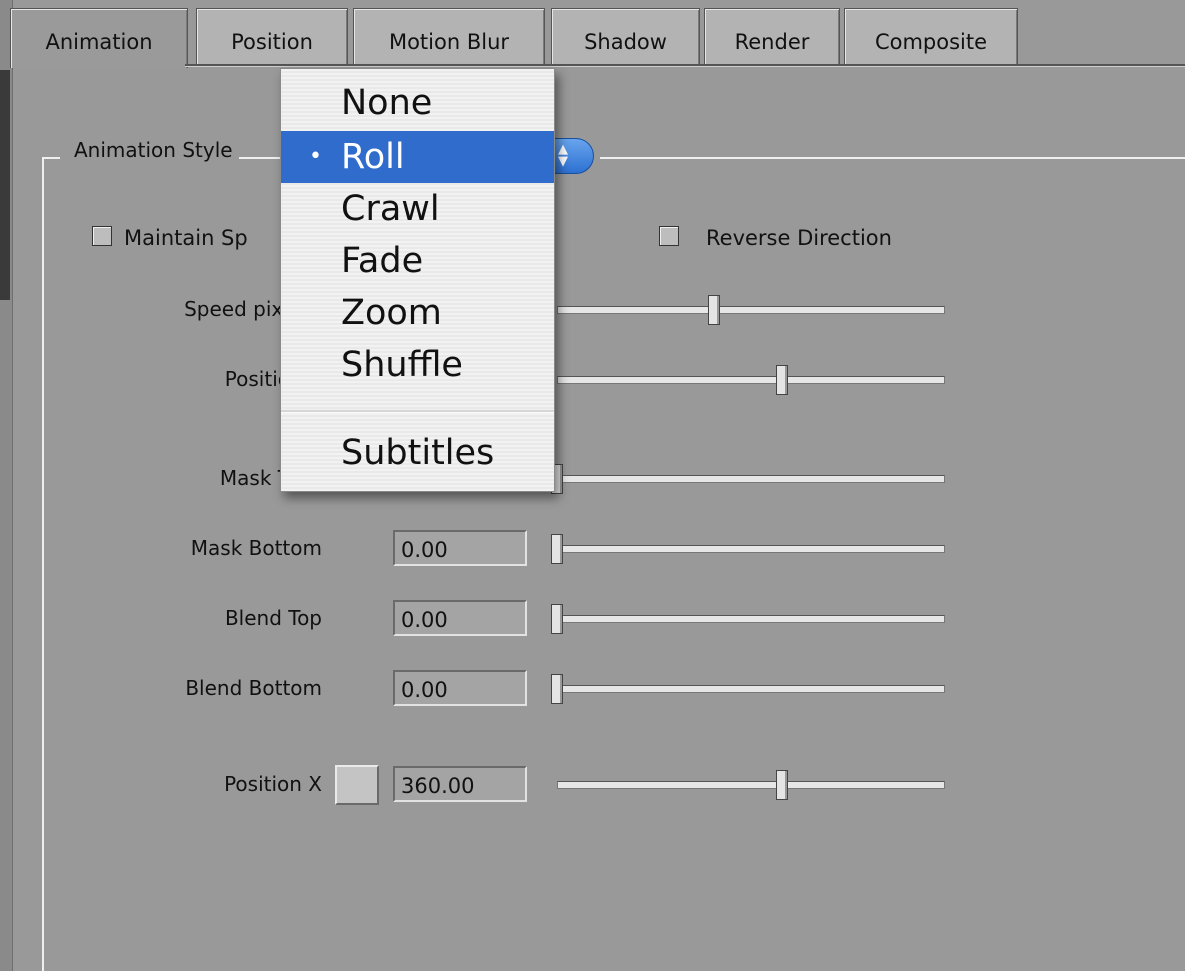  What do you see at coordinates (597, 158) in the screenshot?
I see `frame-gap` at bounding box center [597, 158].